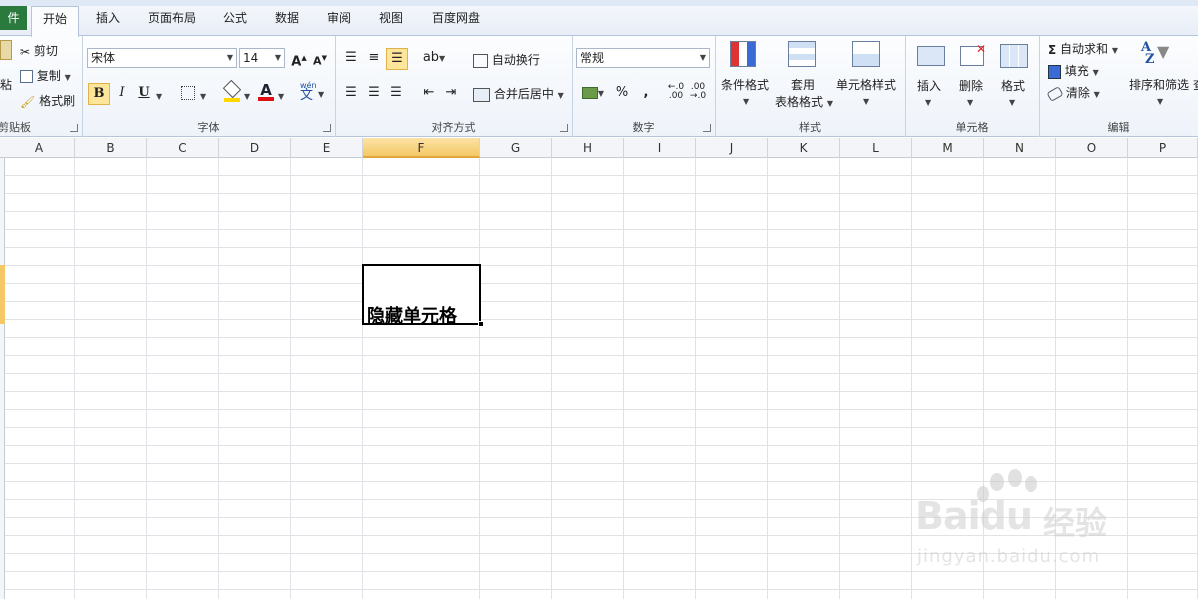  I want to click on watermark-brand-cn: 经验, so click(1075, 523).